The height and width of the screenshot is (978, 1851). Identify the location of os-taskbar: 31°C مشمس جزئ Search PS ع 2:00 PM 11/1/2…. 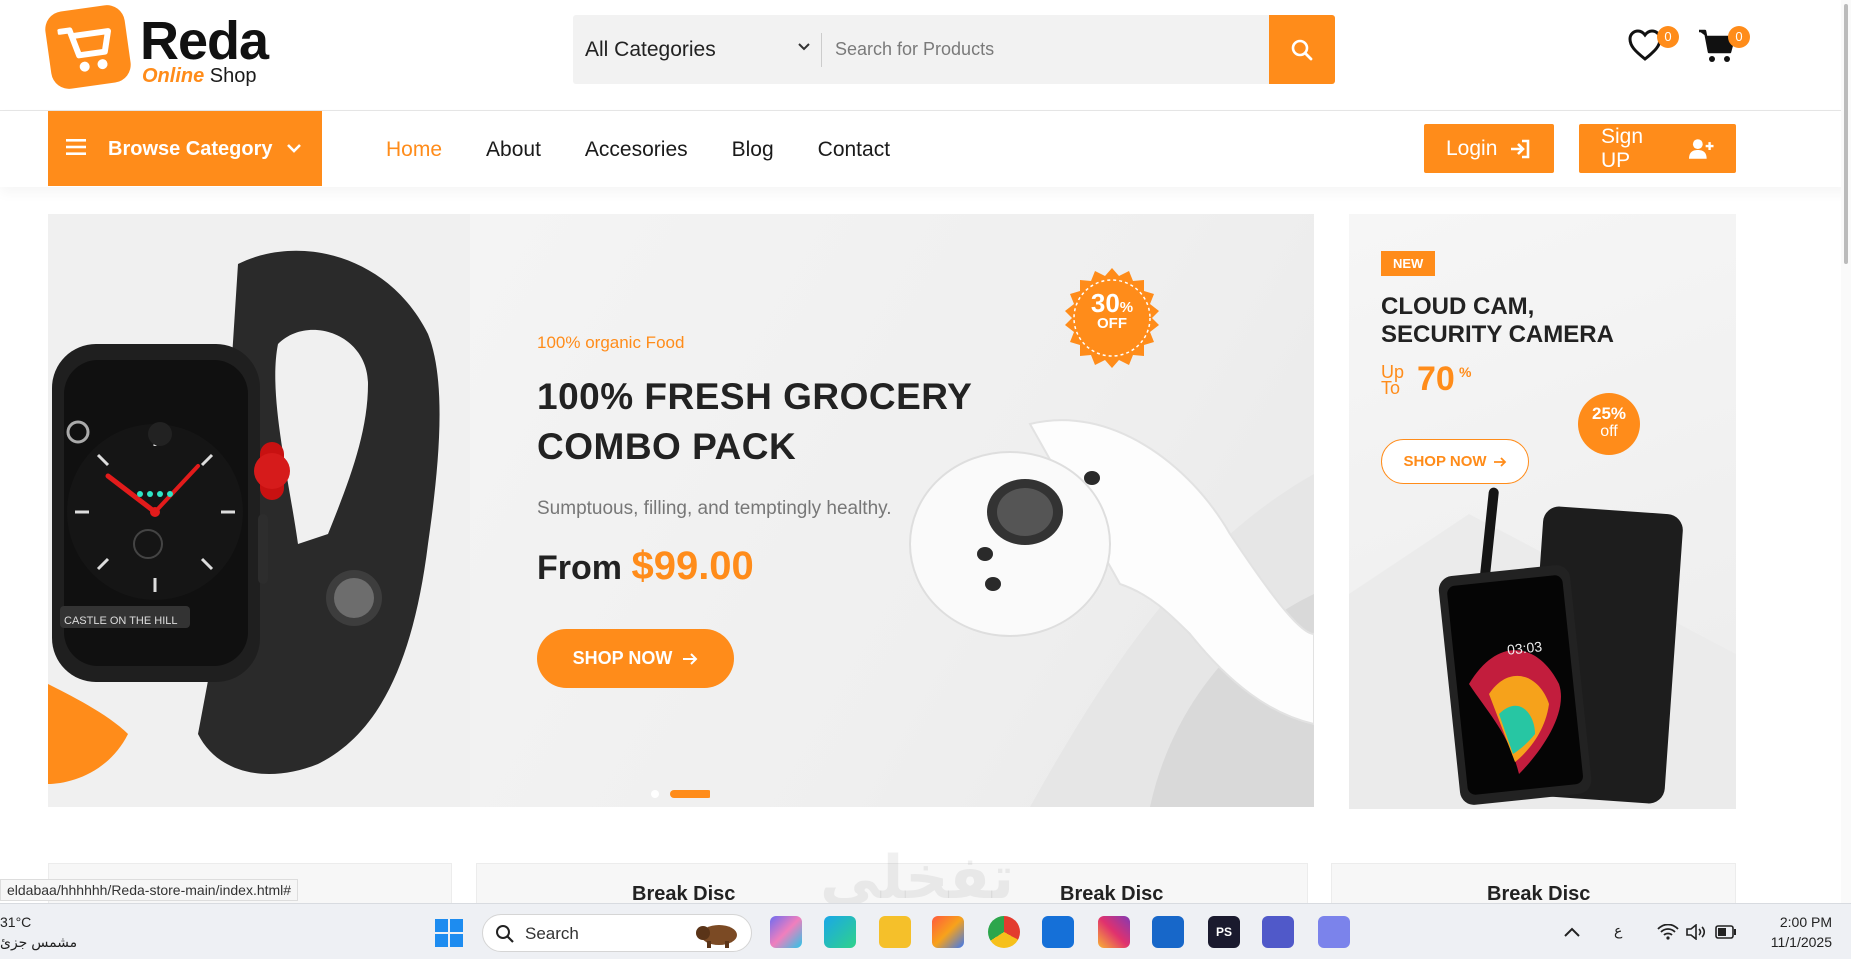
(925, 931).